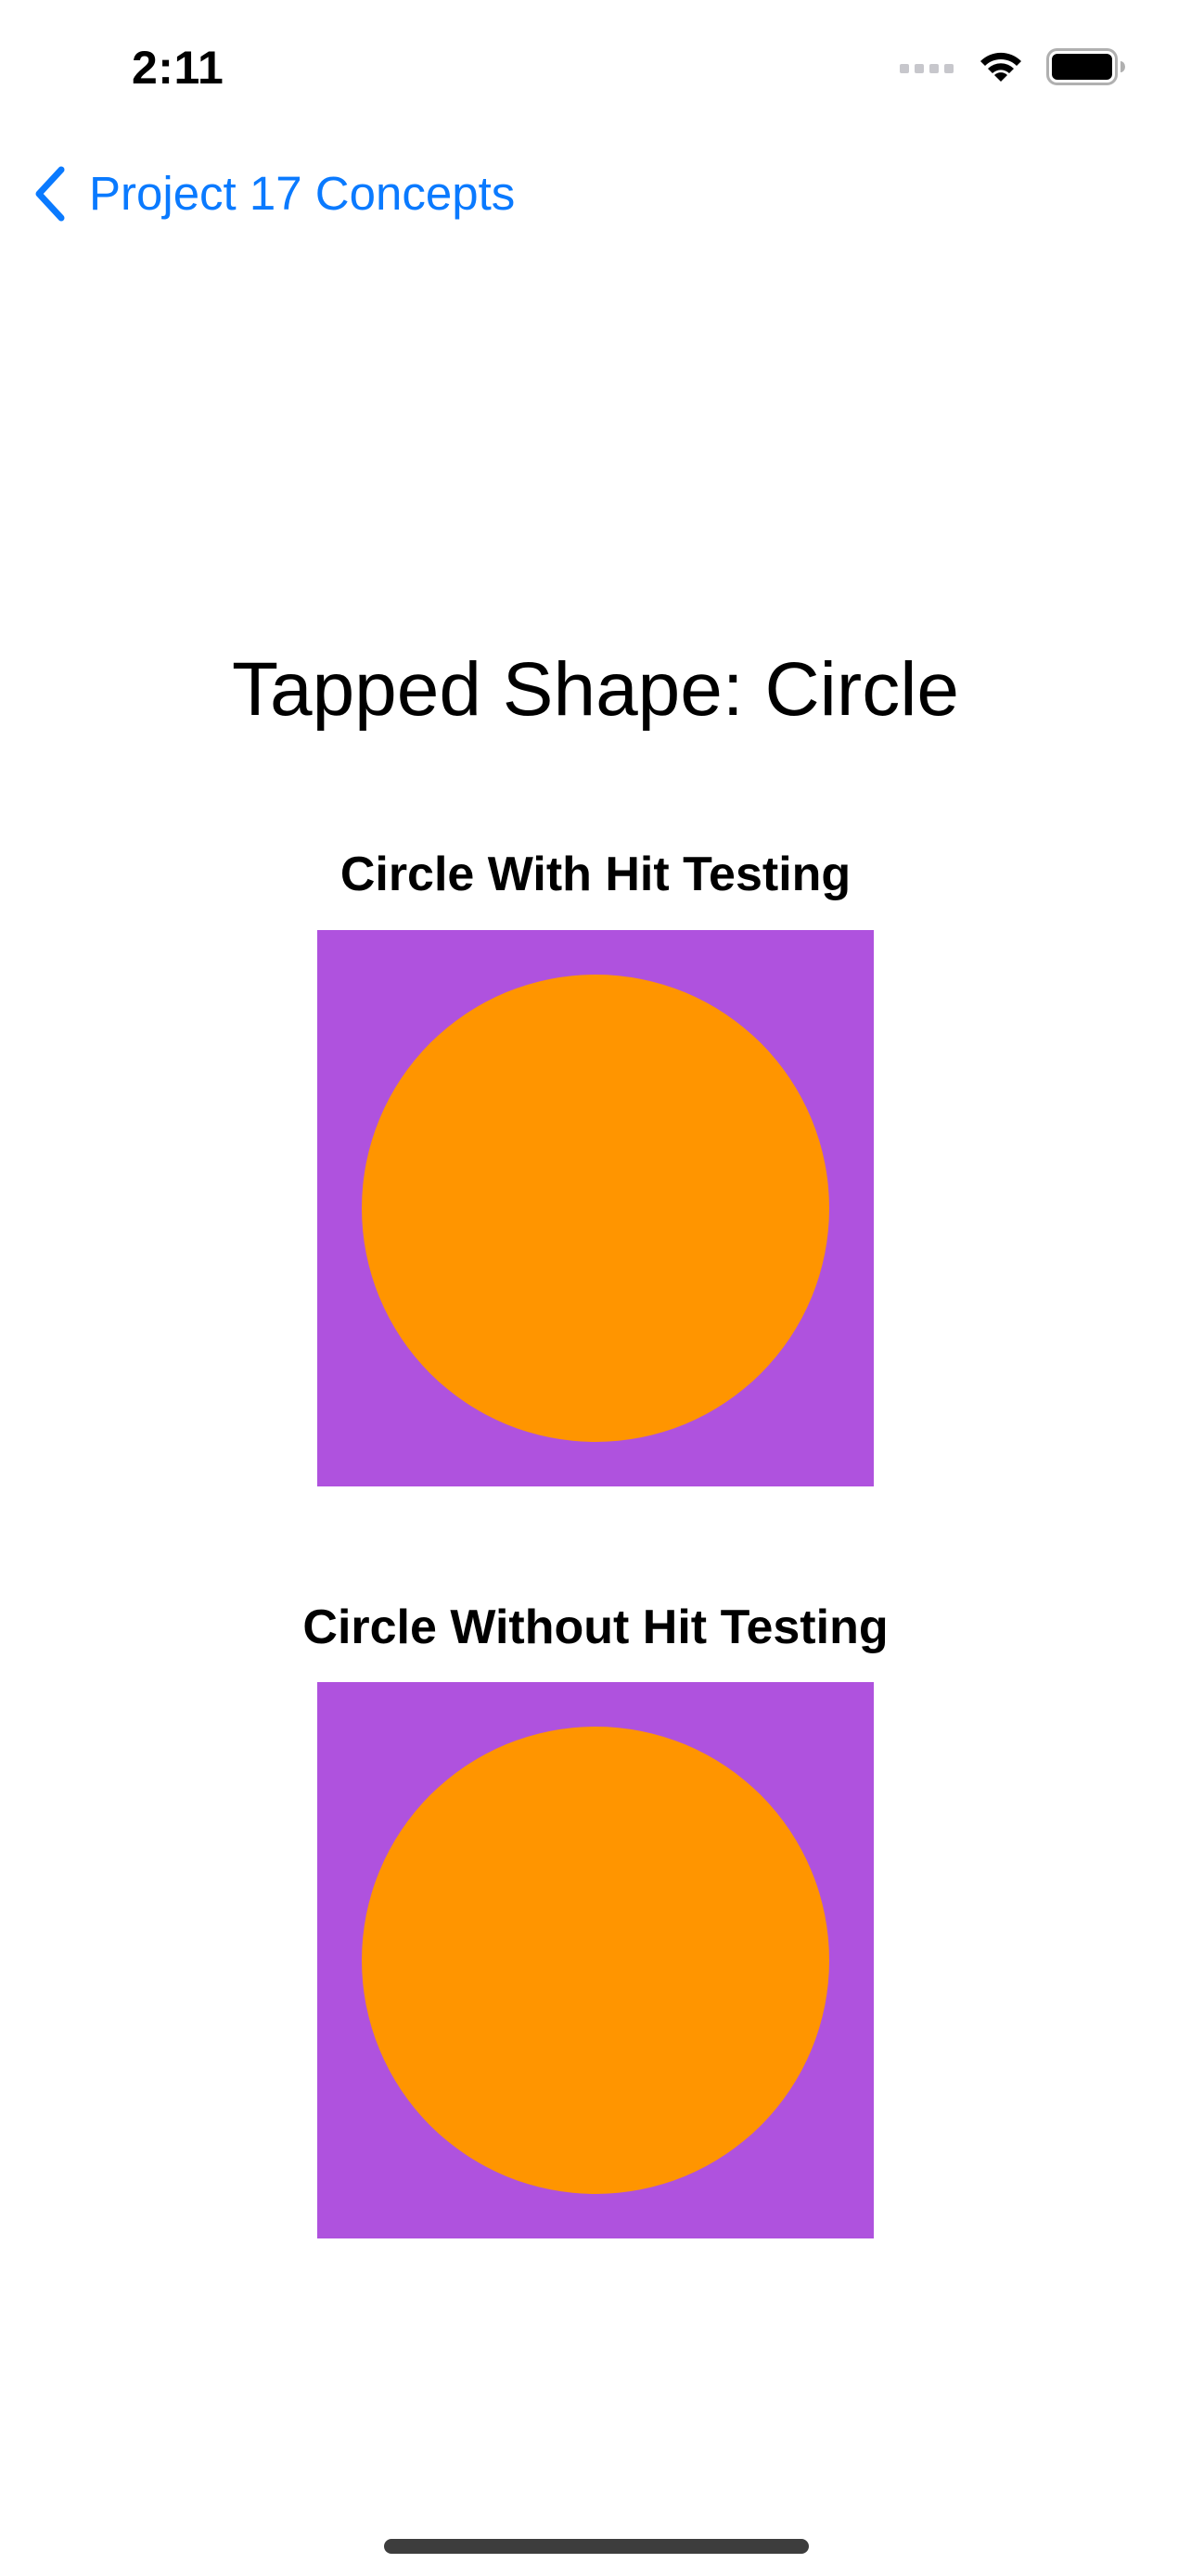 This screenshot has height=2576, width=1191. I want to click on circle-without-hit-testing-frame, so click(595, 1960).